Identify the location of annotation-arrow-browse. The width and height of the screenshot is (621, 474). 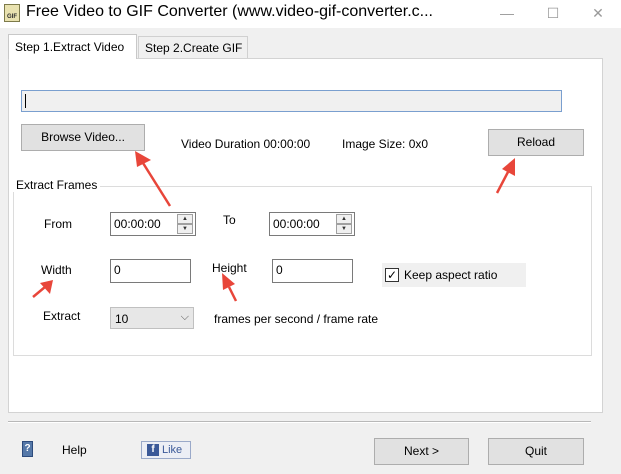
(153, 179).